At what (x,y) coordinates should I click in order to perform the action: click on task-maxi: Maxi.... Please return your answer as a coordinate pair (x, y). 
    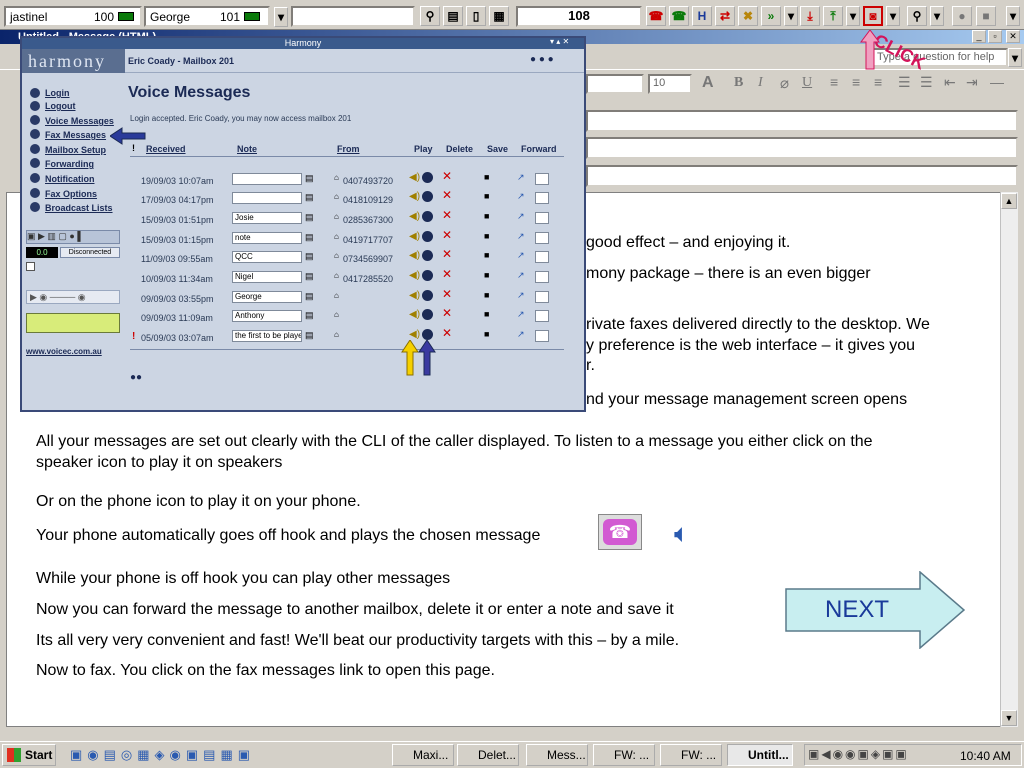
    Looking at the image, I should click on (423, 755).